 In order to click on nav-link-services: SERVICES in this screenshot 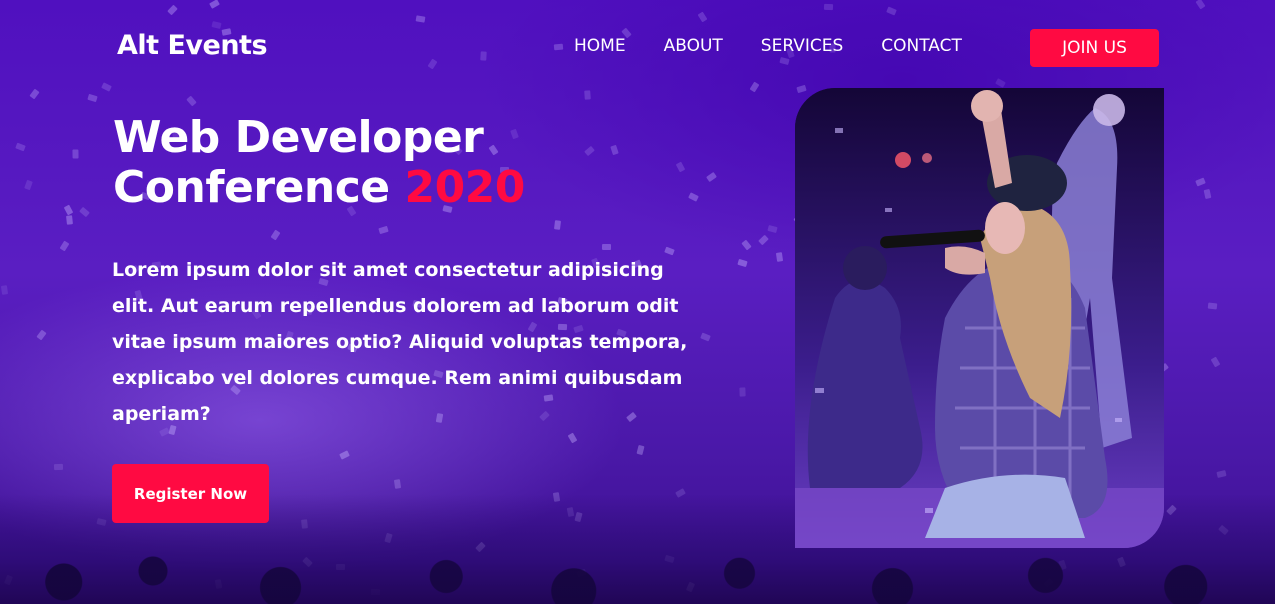, I will do `click(802, 46)`.